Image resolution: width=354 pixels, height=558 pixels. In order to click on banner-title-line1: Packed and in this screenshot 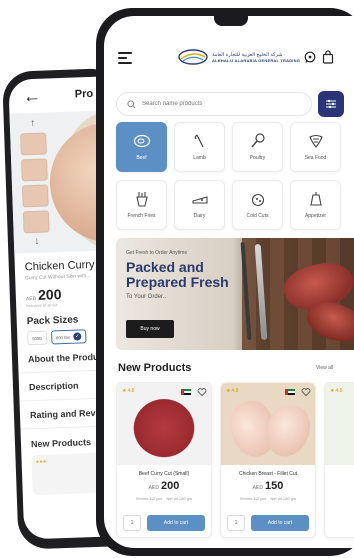, I will do `click(165, 267)`.